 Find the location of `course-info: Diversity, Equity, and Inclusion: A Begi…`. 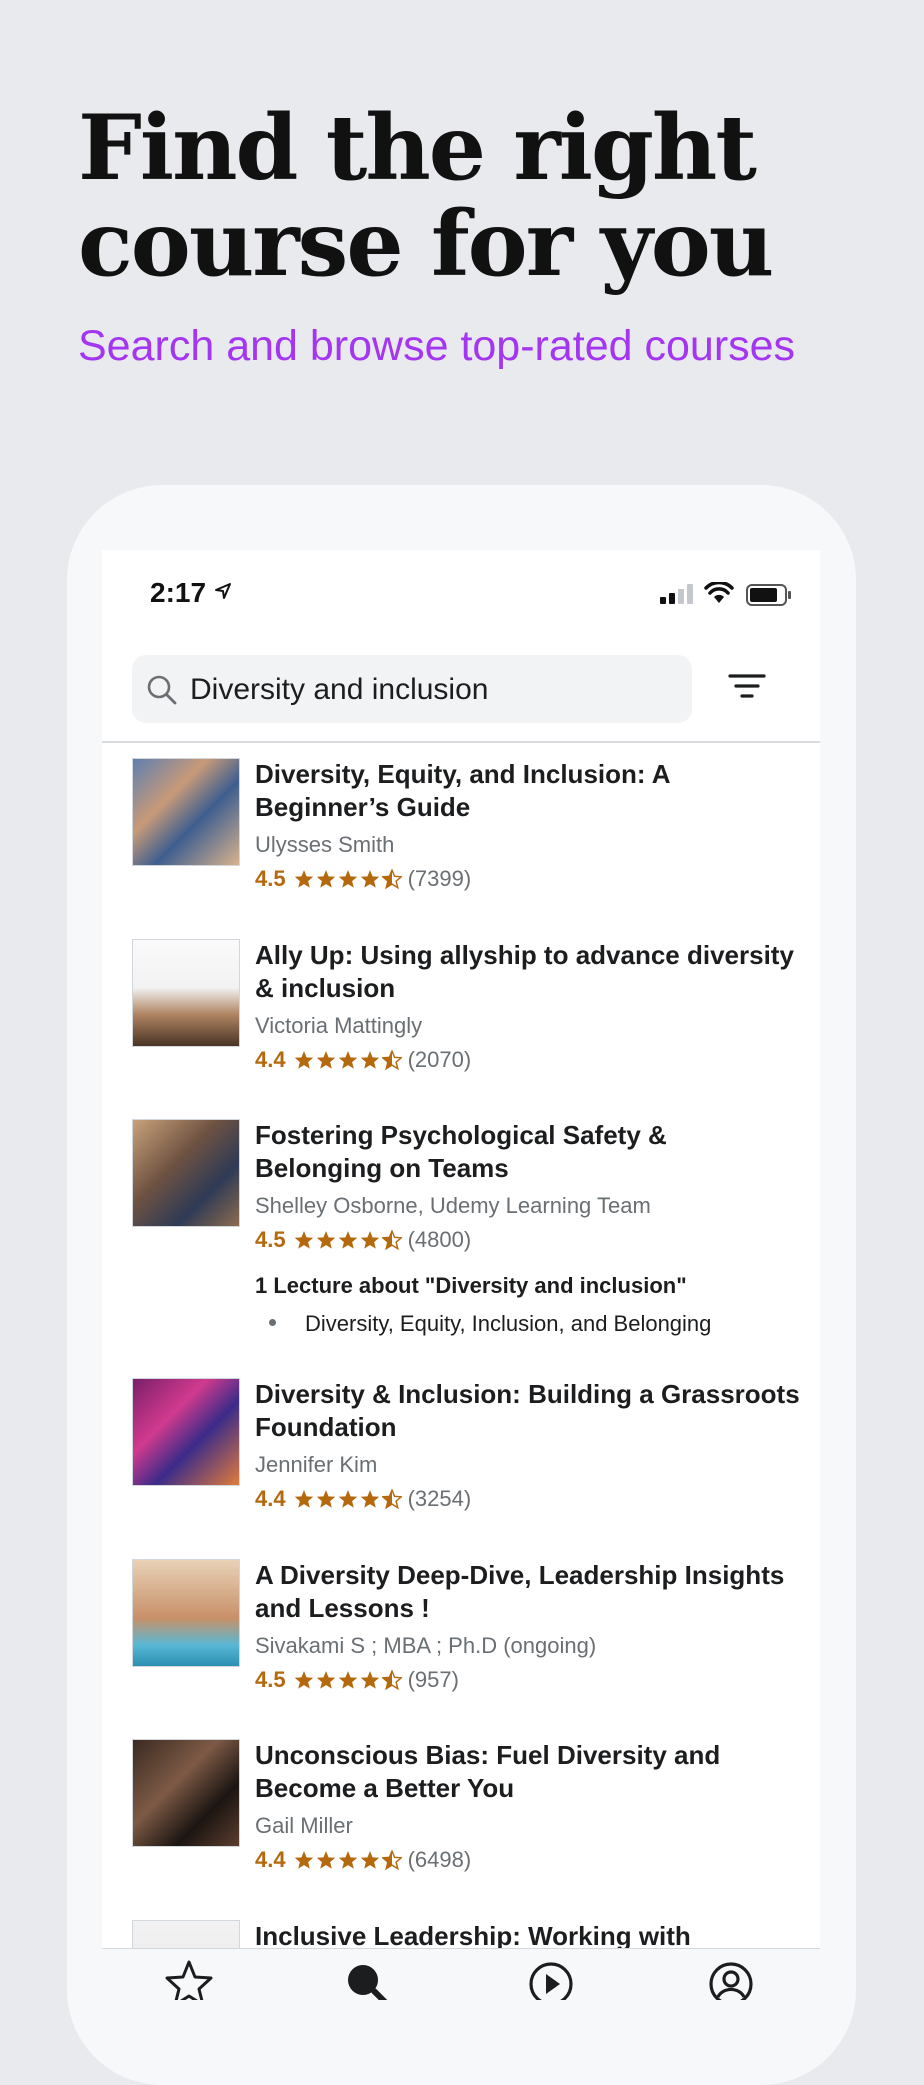

course-info: Diversity, Equity, and Inclusion: A Begi… is located at coordinates (527, 825).